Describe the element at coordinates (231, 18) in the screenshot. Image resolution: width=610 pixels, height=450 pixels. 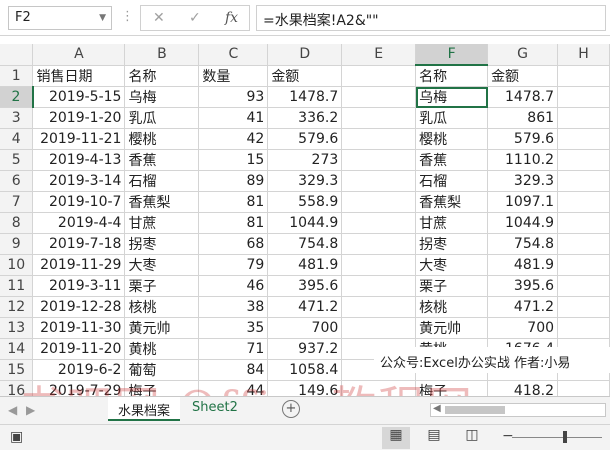
I see `insert-function-icon: fx` at that location.